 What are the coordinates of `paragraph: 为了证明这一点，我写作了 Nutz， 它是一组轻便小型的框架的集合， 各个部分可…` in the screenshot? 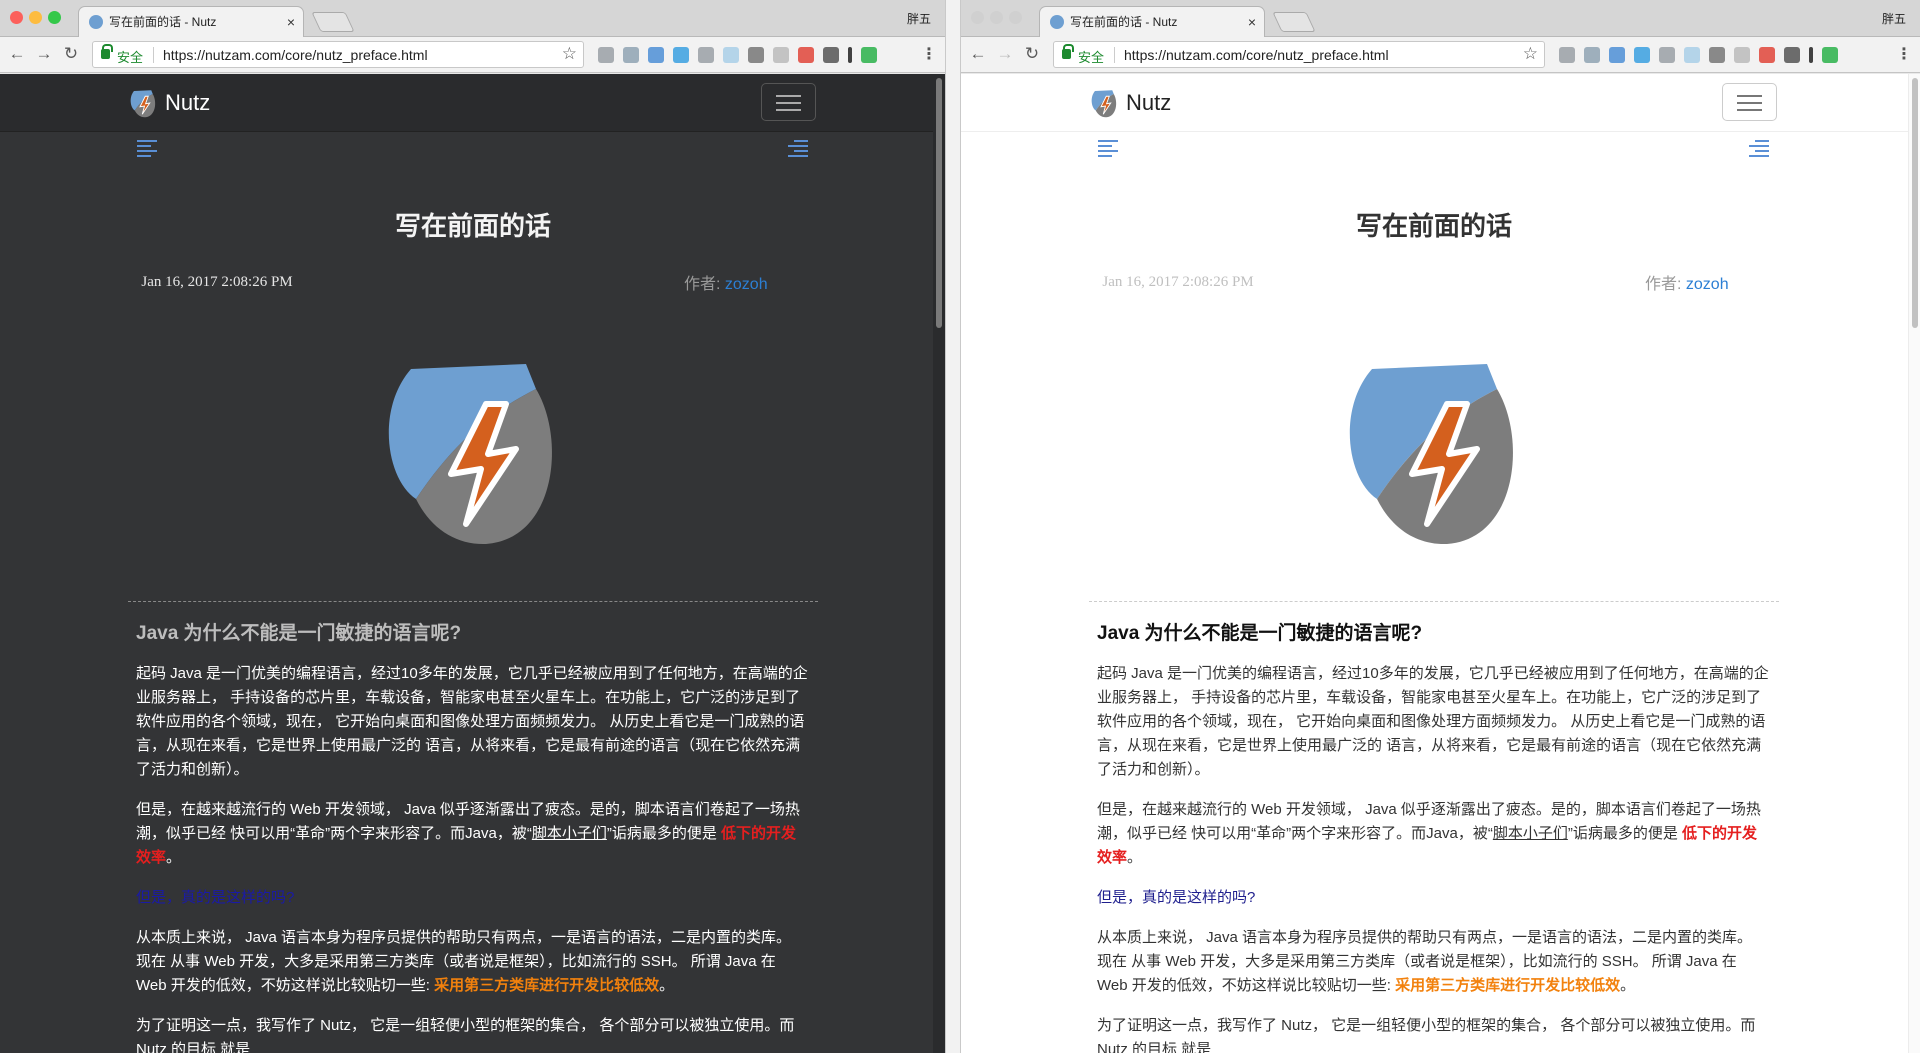 It's located at (465, 1035).